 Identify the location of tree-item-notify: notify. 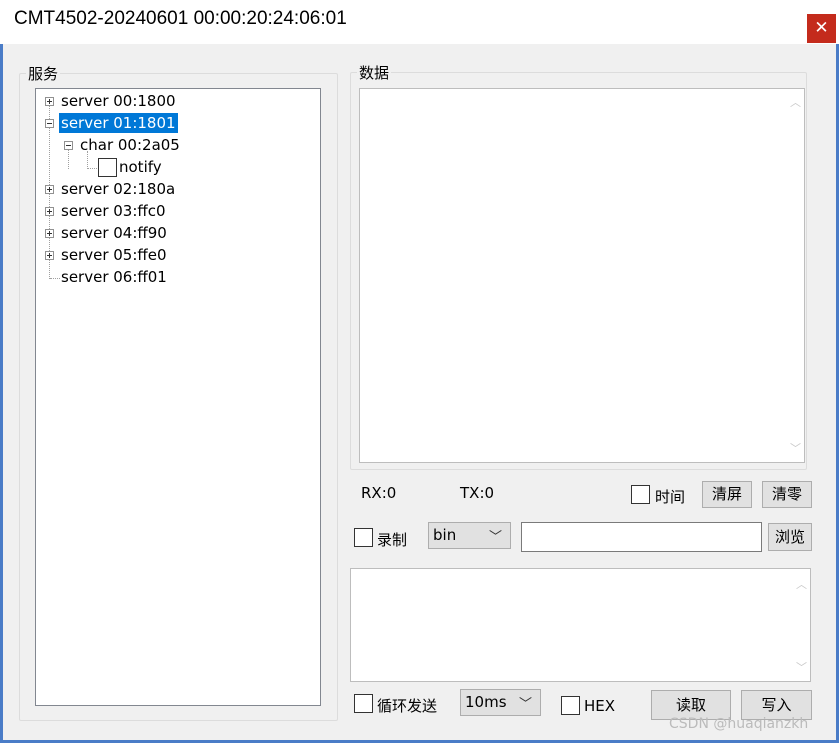
(140, 167).